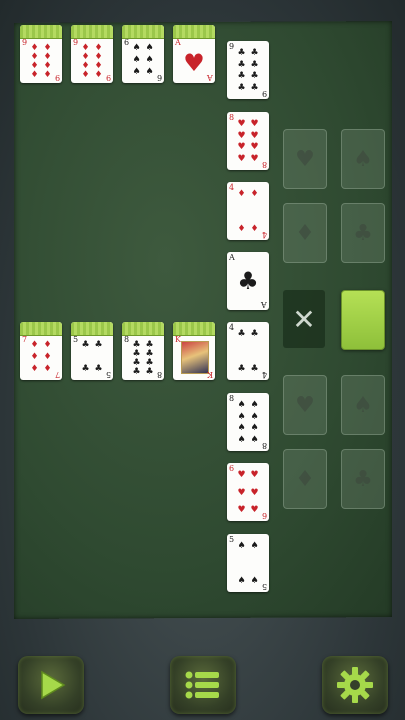 This screenshot has width=405, height=720. I want to click on card-rank-bottom: K, so click(210, 374).